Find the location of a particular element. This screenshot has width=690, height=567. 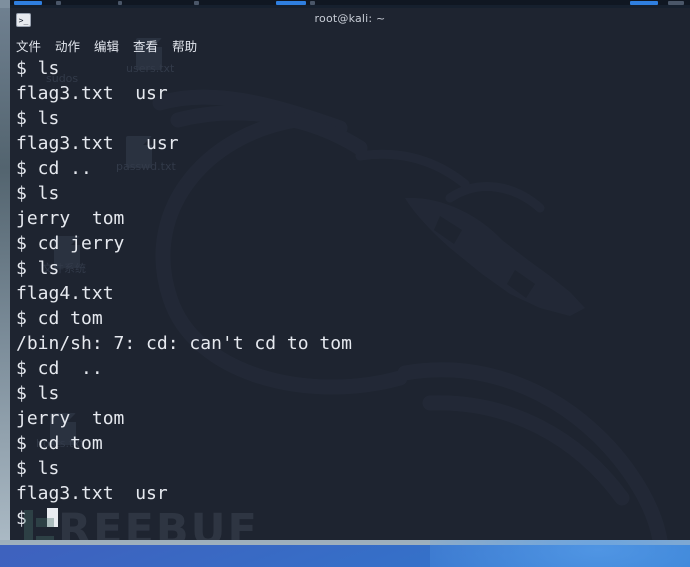

terminal-line: $ is located at coordinates (353, 518).